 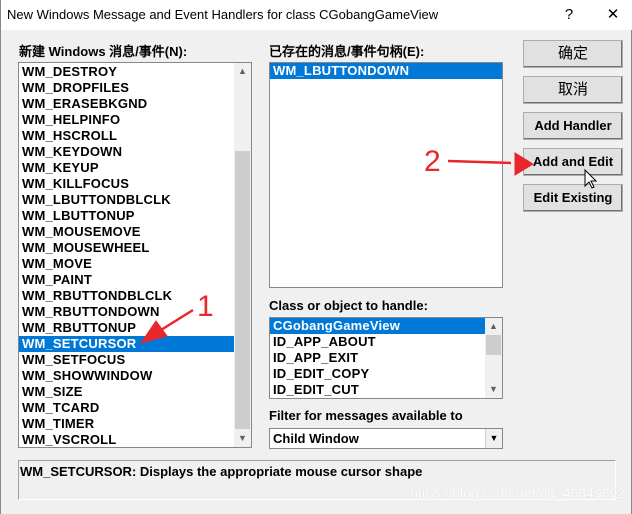 What do you see at coordinates (153, 332) in the screenshot?
I see `arrow-1-head-icon` at bounding box center [153, 332].